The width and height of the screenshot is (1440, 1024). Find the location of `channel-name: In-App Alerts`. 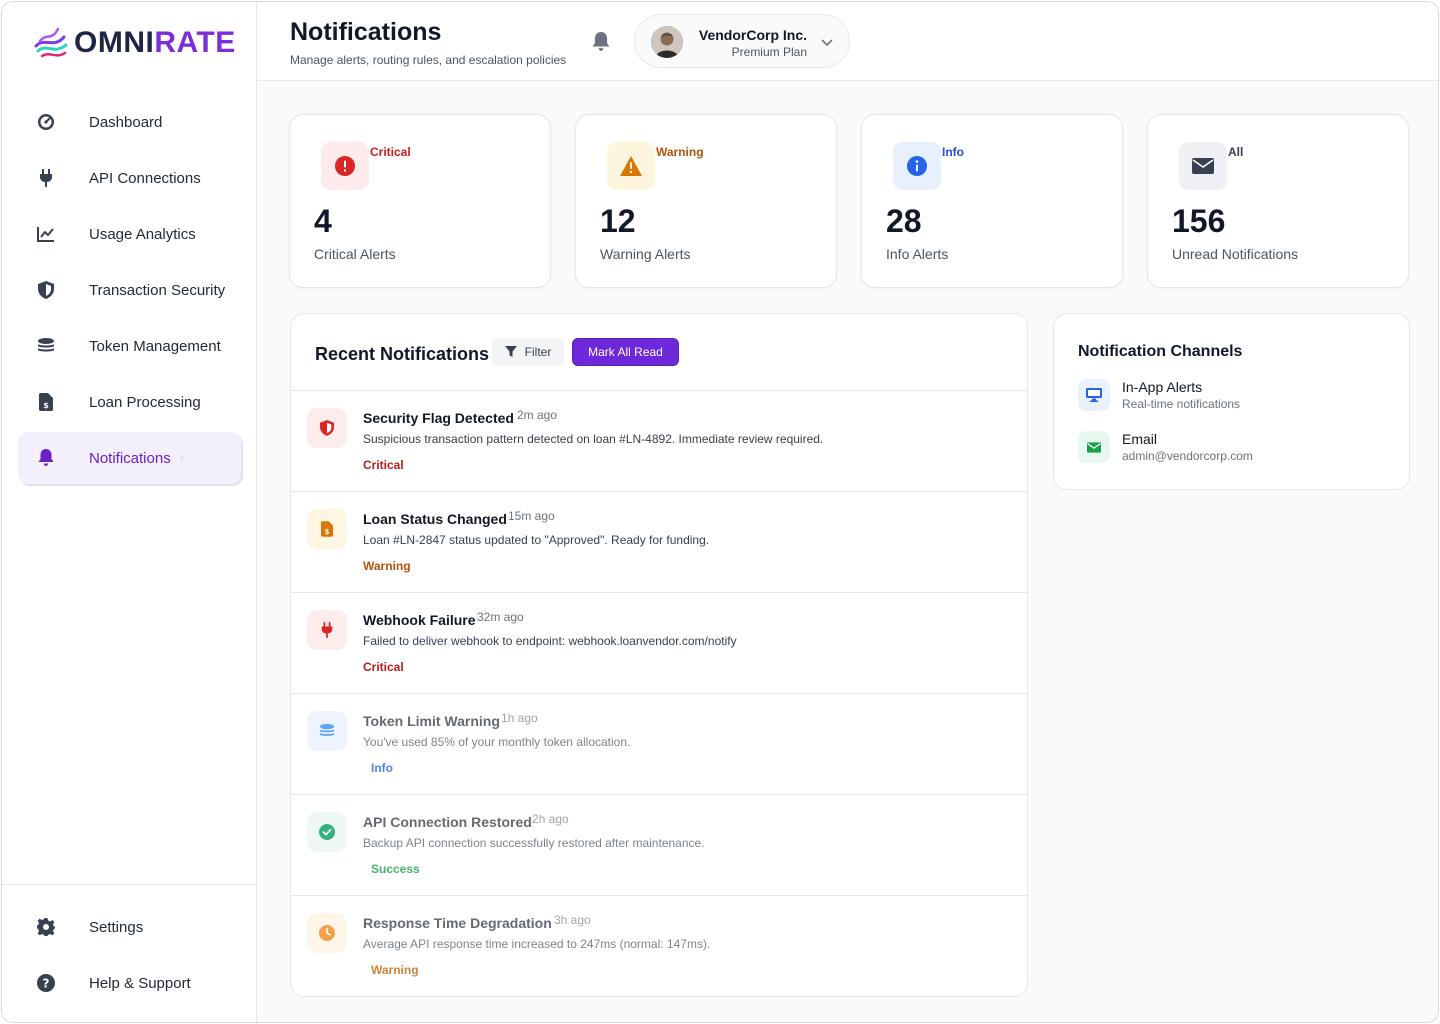

channel-name: In-App Alerts is located at coordinates (1162, 387).